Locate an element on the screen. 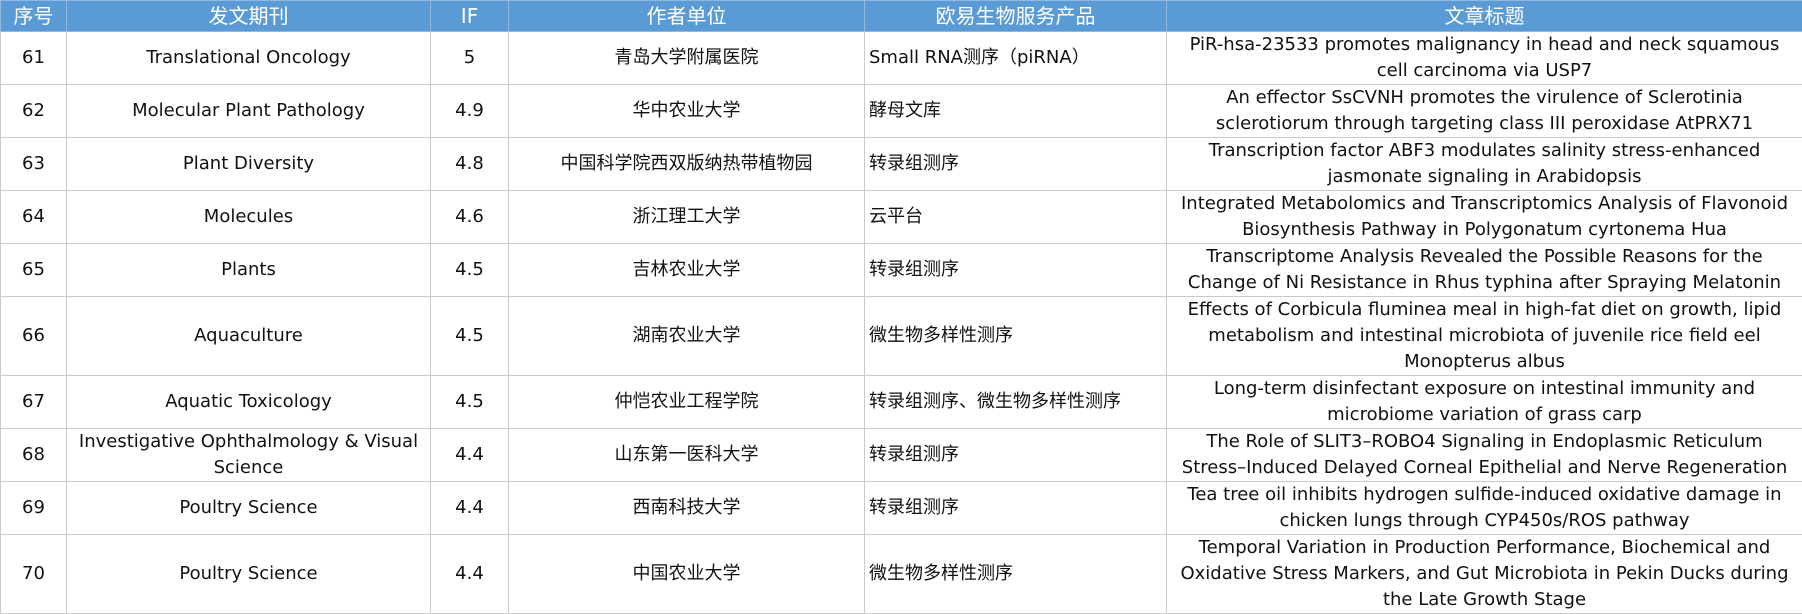 This screenshot has width=1802, height=614. header-article-title: 文章标题 is located at coordinates (1484, 16).